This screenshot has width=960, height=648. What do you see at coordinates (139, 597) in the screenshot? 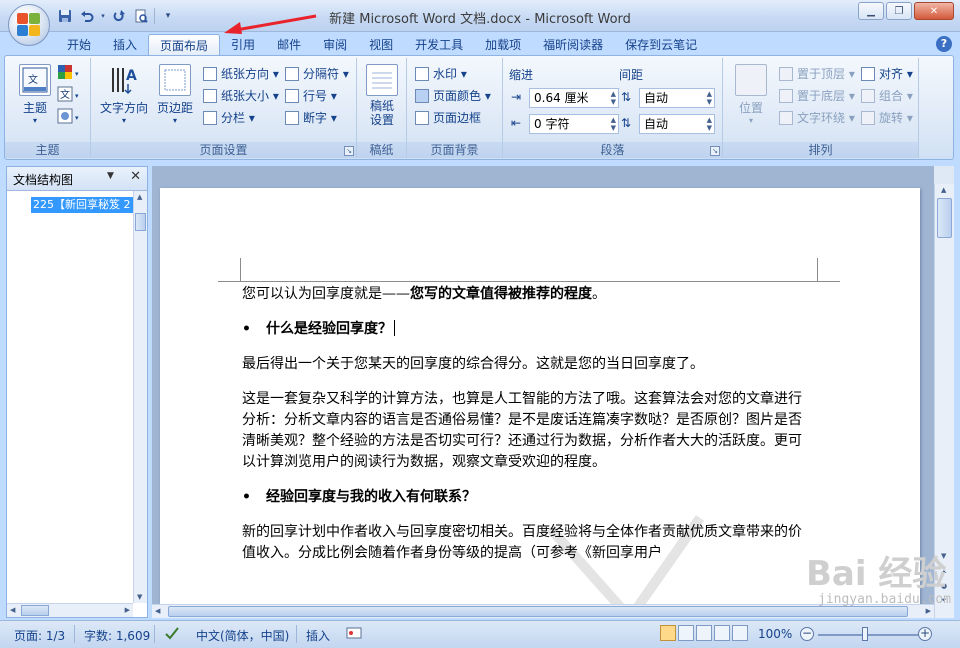
I see `scroll-down-icon: ▼` at bounding box center [139, 597].